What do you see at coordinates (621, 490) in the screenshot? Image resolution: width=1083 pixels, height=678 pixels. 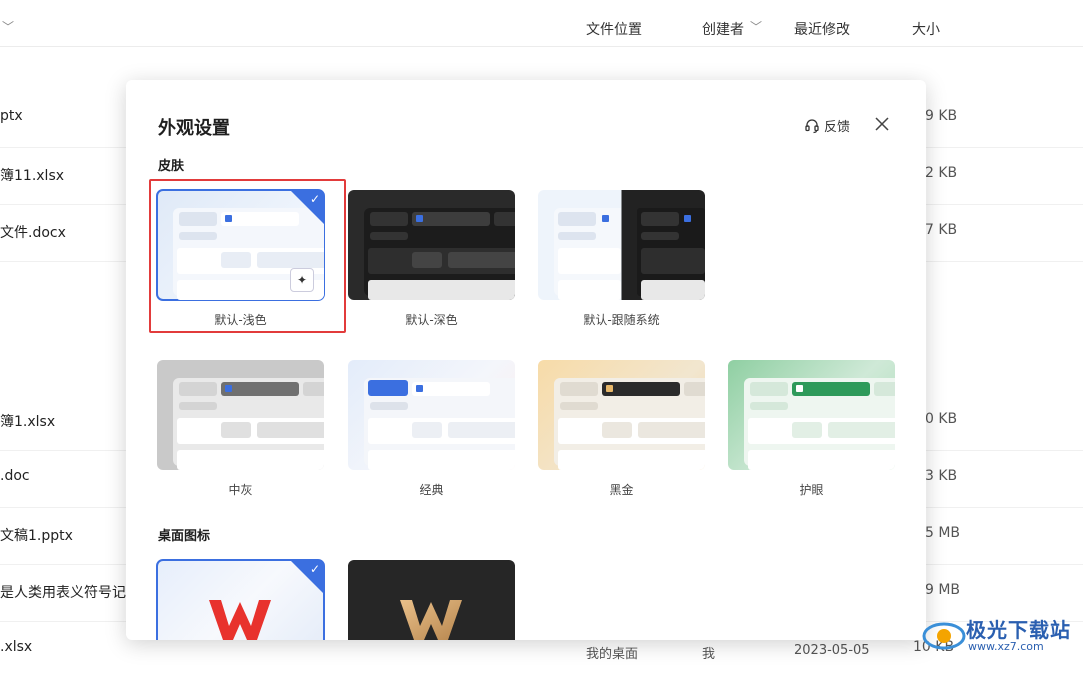 I see `skin-label: 黑金` at bounding box center [621, 490].